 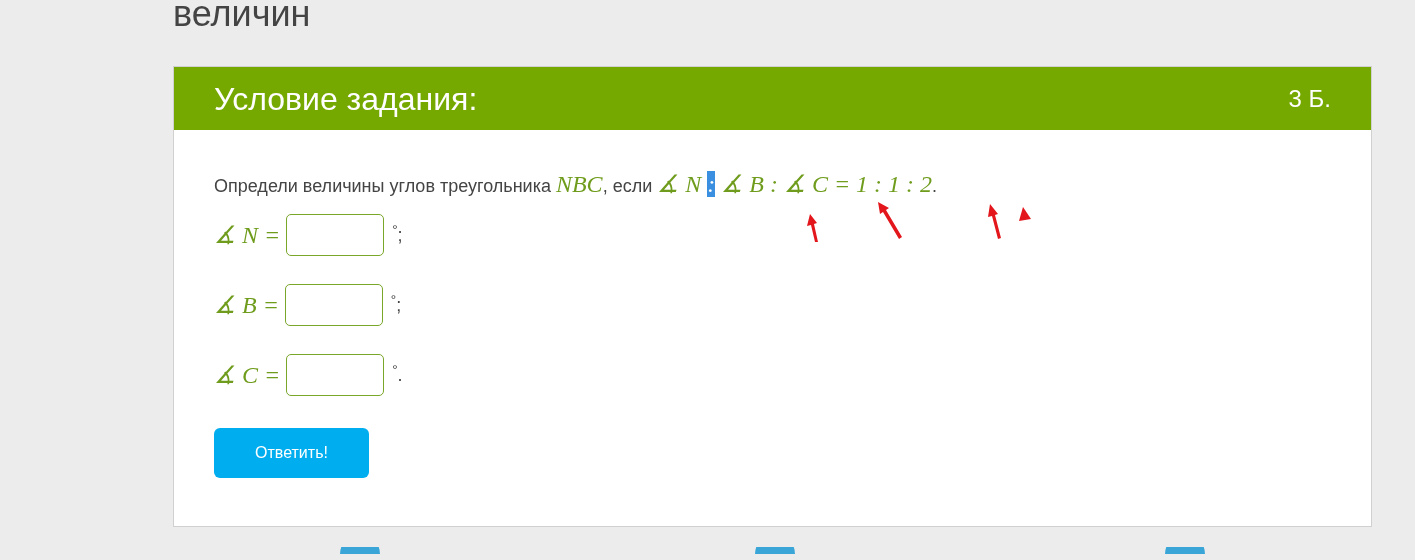 What do you see at coordinates (1309, 98) in the screenshot?
I see `points-label: 3 Б.` at bounding box center [1309, 98].